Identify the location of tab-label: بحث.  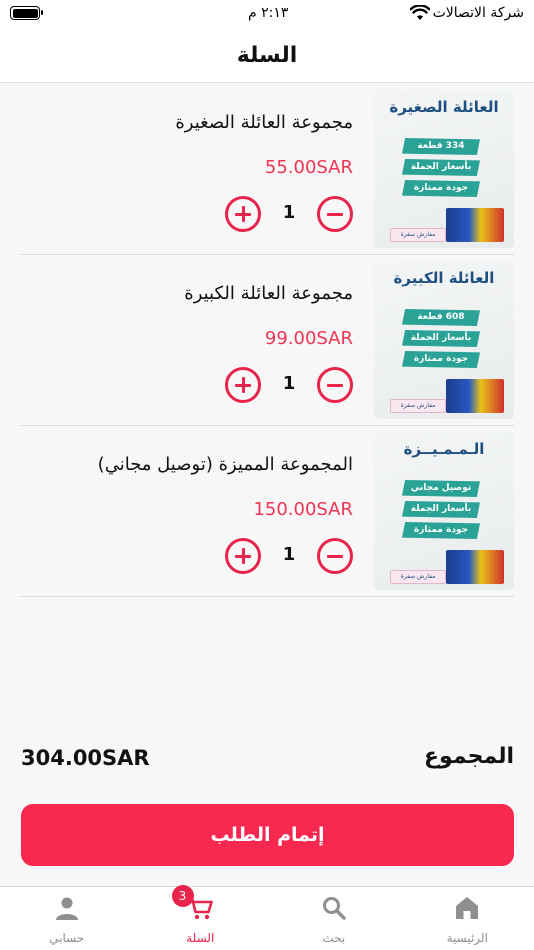
(334, 938).